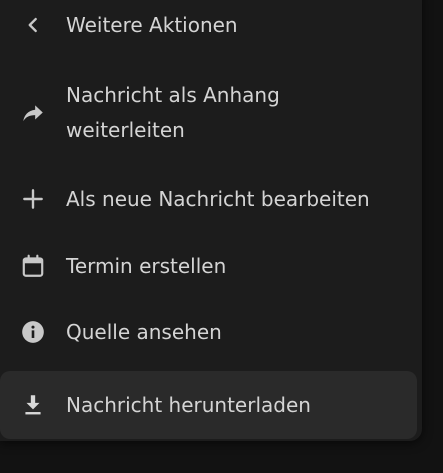 The height and width of the screenshot is (473, 443). What do you see at coordinates (33, 113) in the screenshot?
I see `share-arrow-icon` at bounding box center [33, 113].